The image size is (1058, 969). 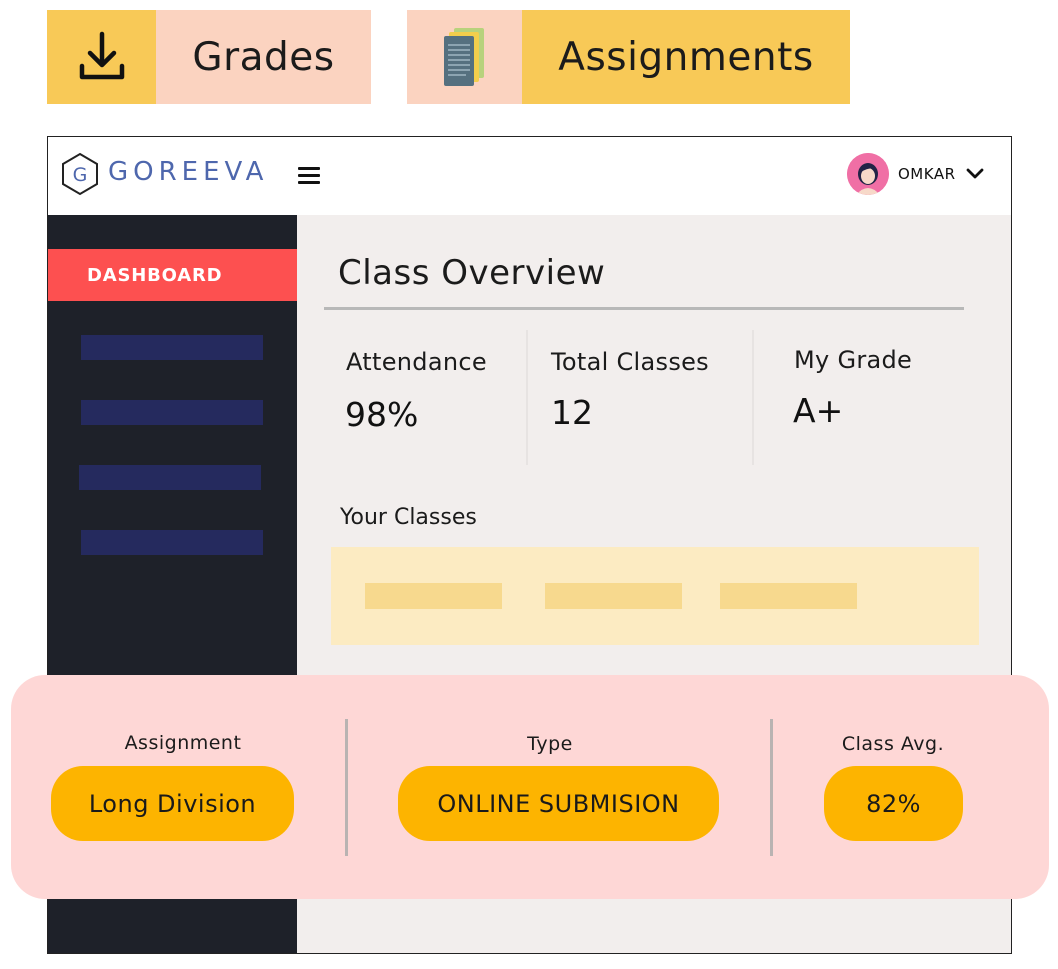 I want to click on chevron-down-icon, so click(x=975, y=174).